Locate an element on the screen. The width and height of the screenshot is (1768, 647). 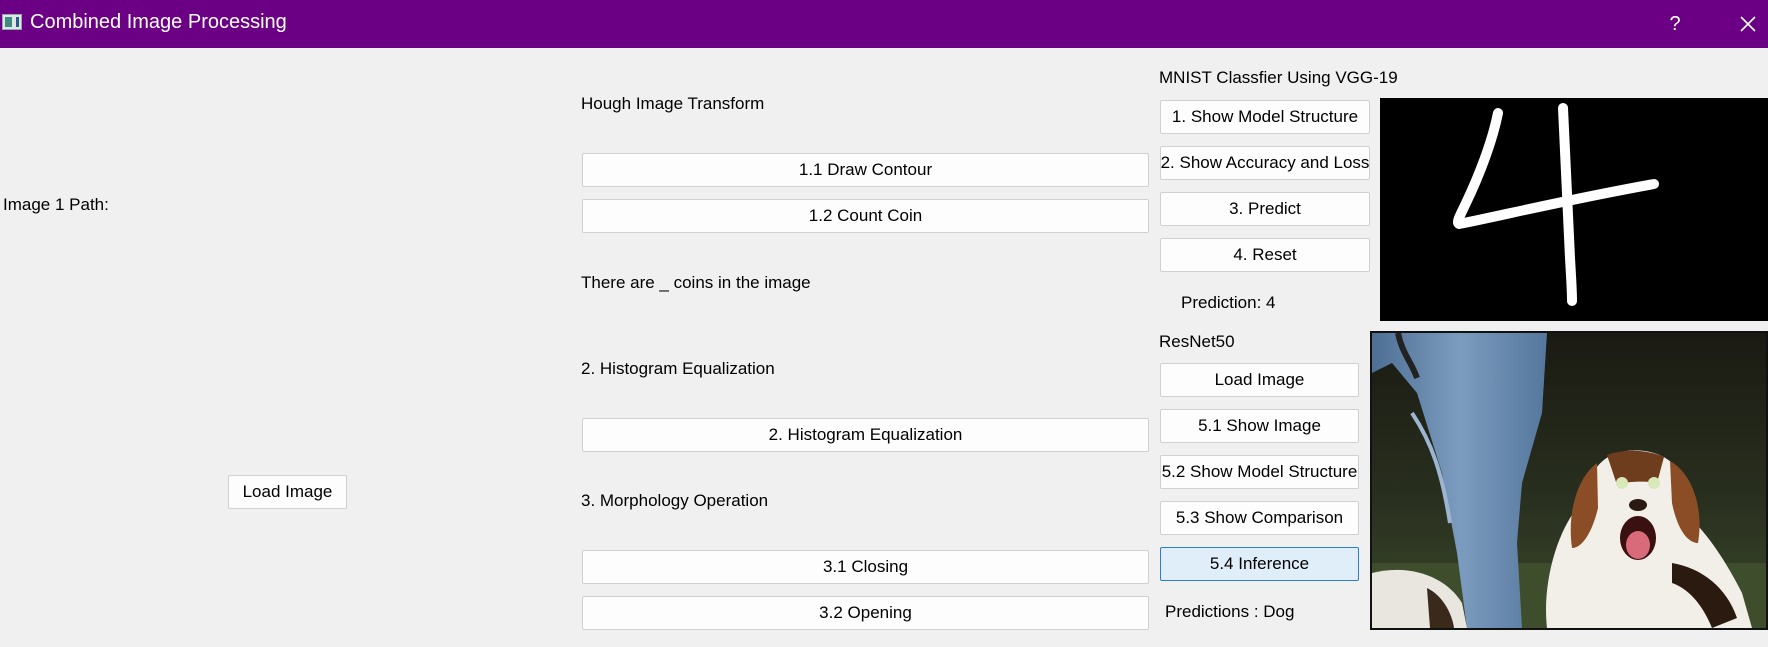
show-model-structure-button: 1. Show Model Structure is located at coordinates (1265, 117).